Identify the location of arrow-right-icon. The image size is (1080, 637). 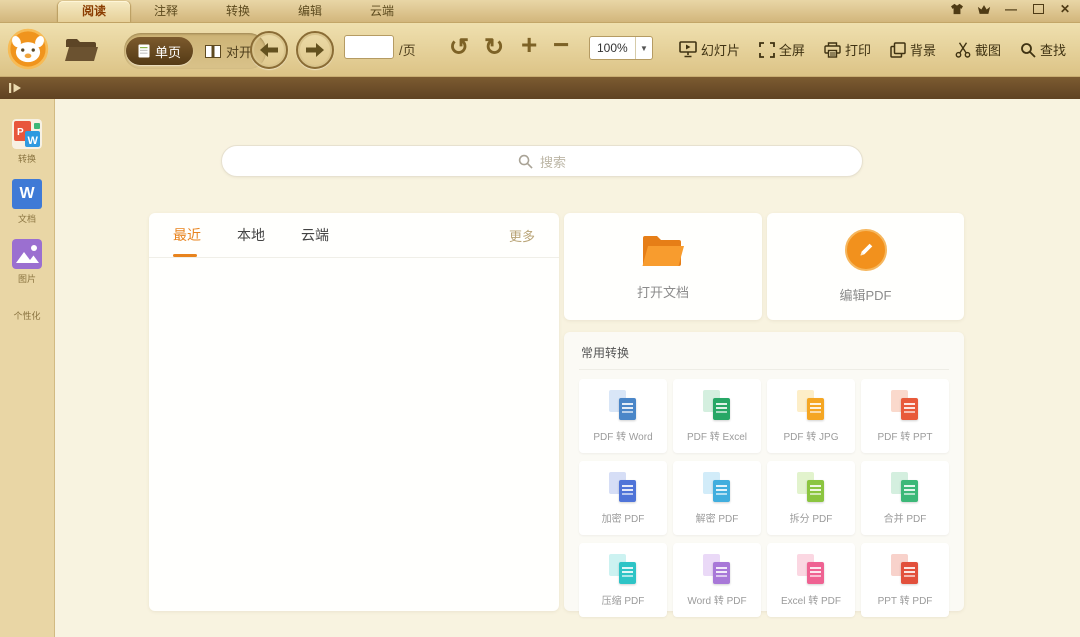
(315, 50).